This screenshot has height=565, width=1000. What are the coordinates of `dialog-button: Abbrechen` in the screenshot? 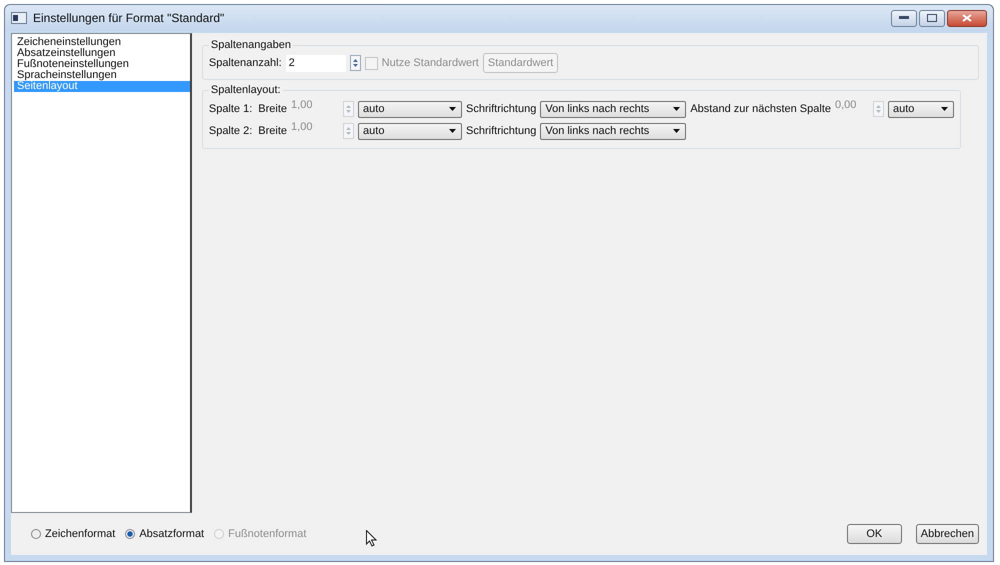 It's located at (947, 534).